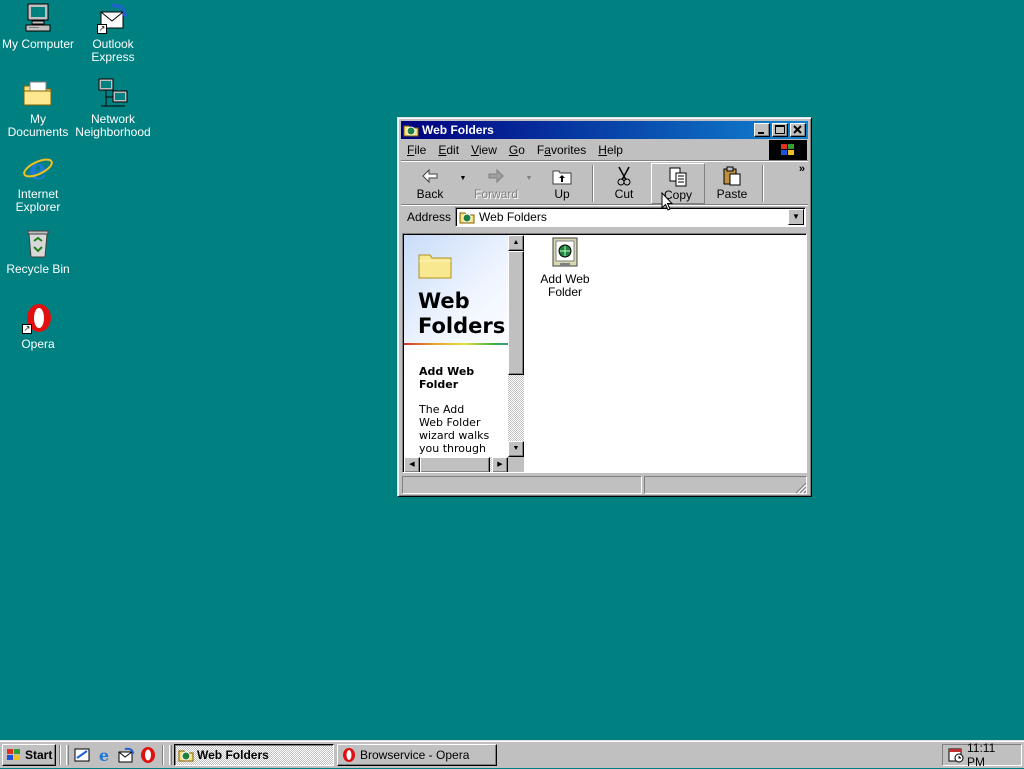 The image size is (1024, 769). Describe the element at coordinates (564, 292) in the screenshot. I see `item-label-line2: Folder` at that location.